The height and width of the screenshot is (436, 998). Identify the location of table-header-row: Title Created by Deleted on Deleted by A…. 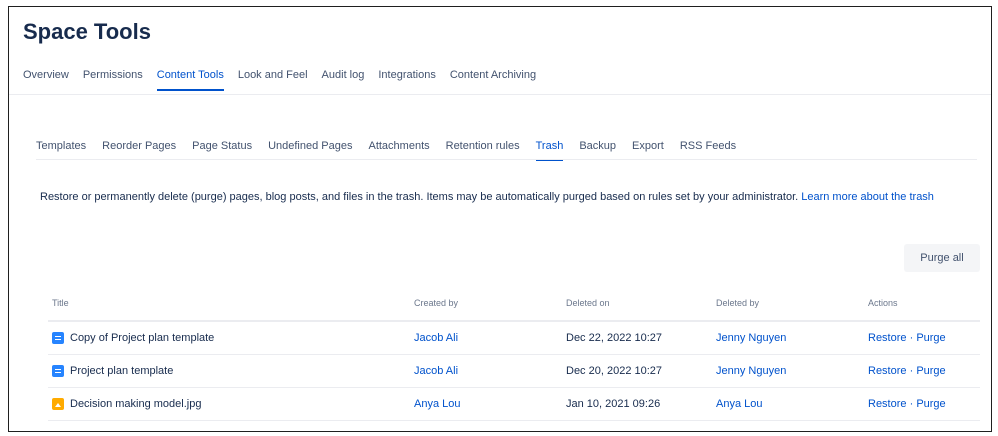
(514, 307).